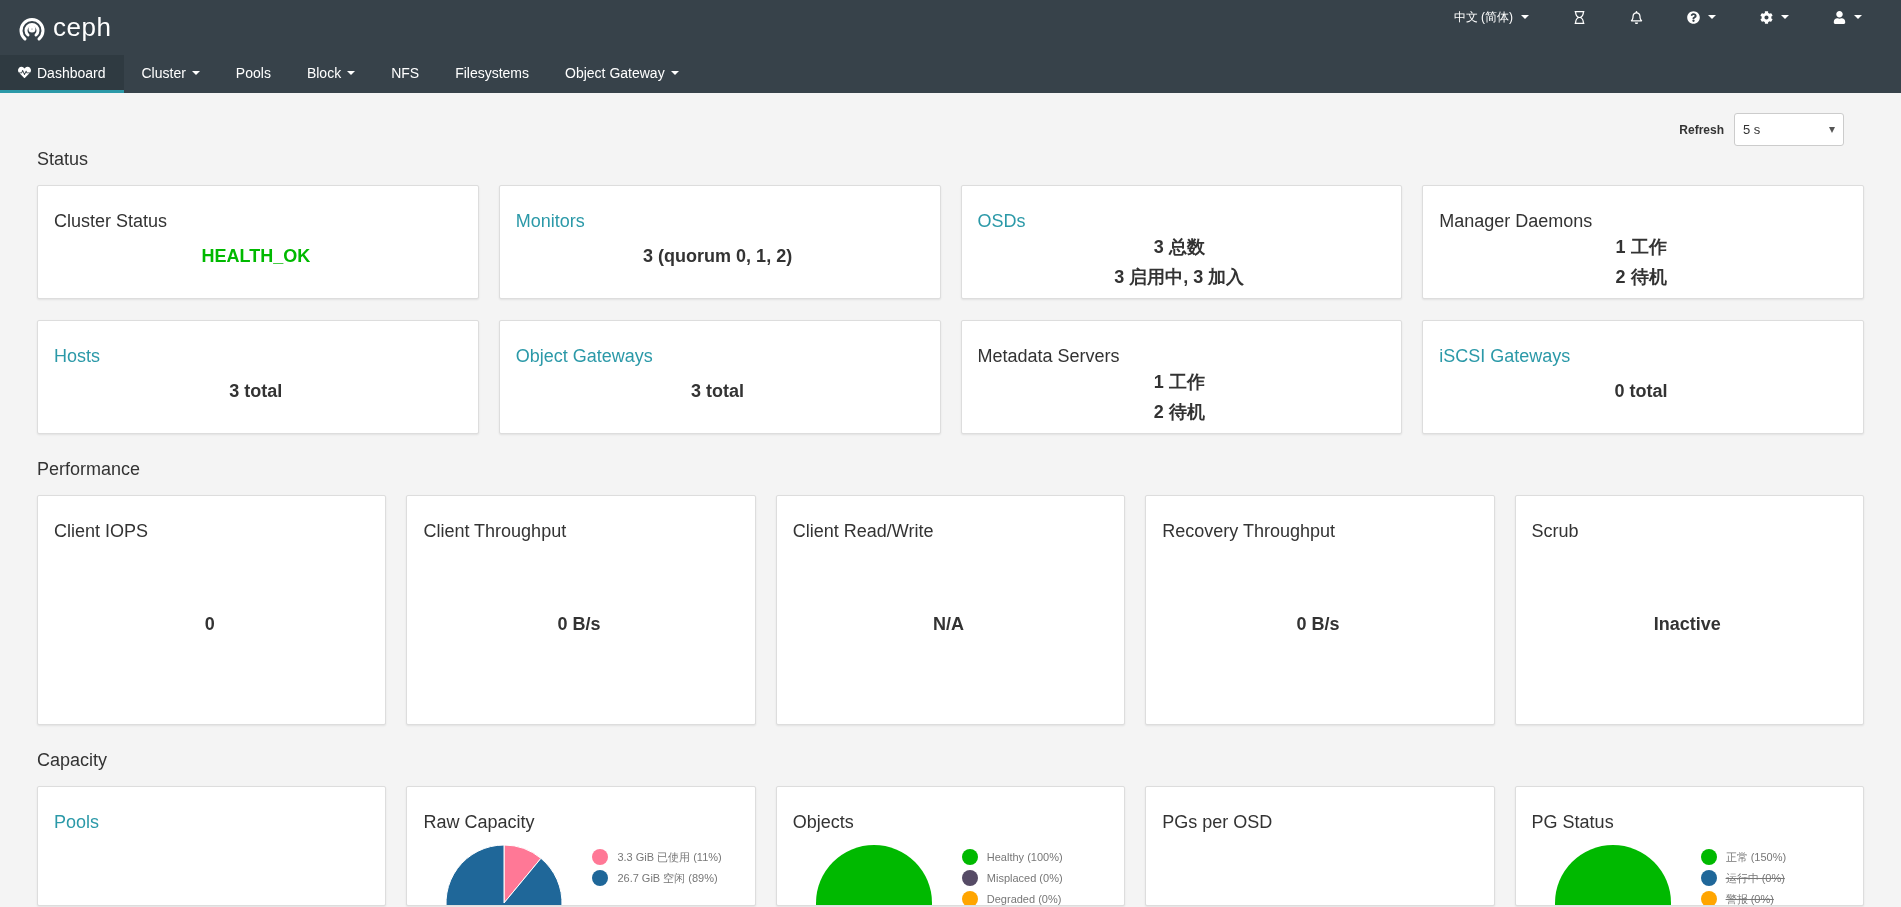 The height and width of the screenshot is (907, 1901). What do you see at coordinates (718, 256) in the screenshot?
I see `card-value: 3 (quorum 0, 1, 2)` at bounding box center [718, 256].